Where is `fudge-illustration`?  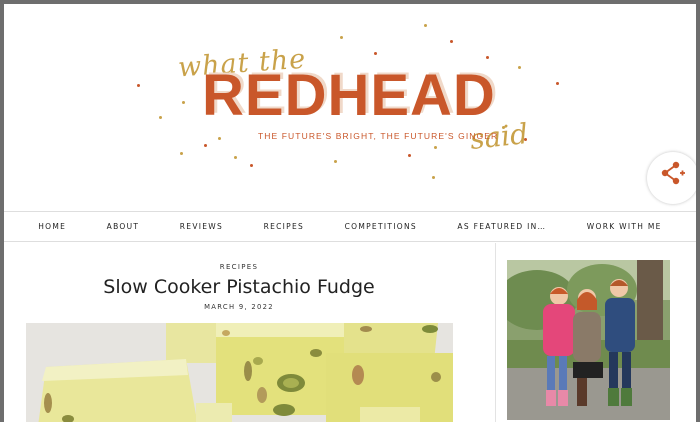 fudge-illustration is located at coordinates (239, 372).